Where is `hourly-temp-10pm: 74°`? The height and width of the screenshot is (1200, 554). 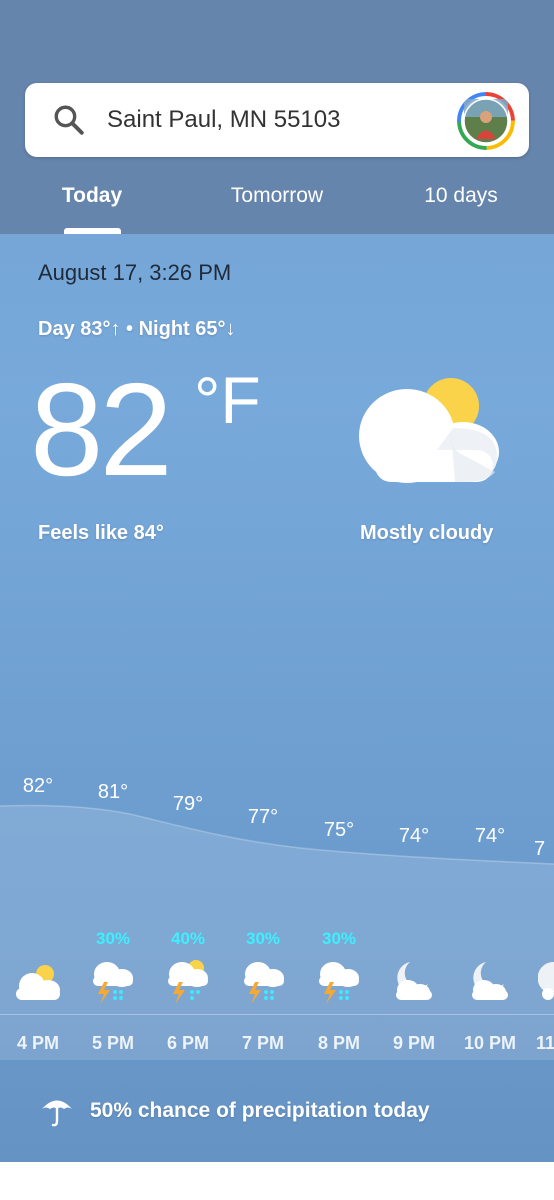 hourly-temp-10pm: 74° is located at coordinates (490, 836).